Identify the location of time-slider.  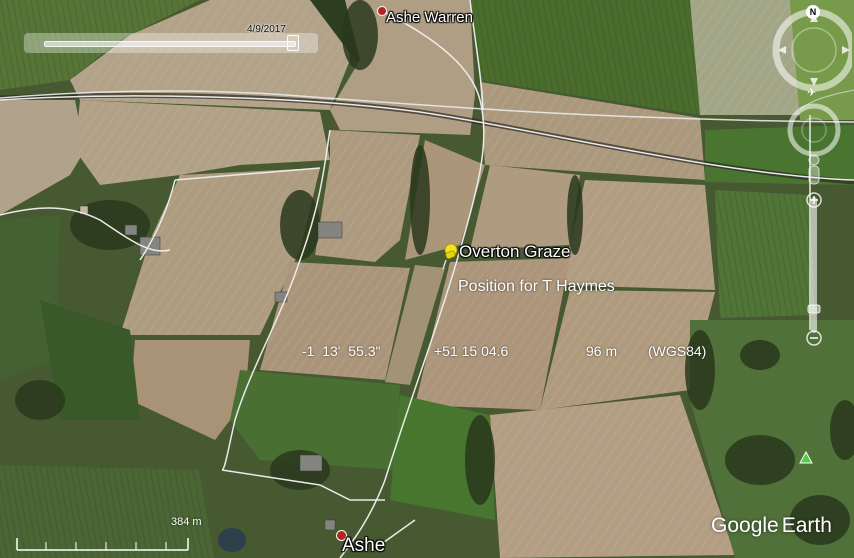
(171, 43).